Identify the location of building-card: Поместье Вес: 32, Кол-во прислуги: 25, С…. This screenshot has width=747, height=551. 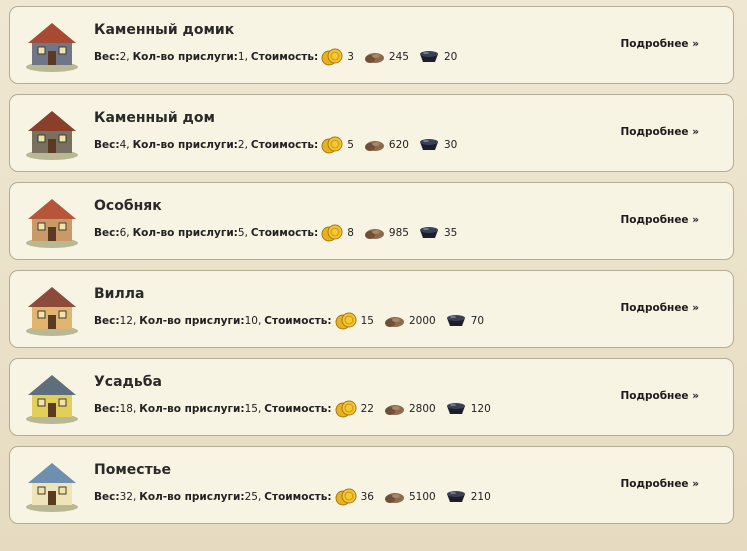
(371, 485).